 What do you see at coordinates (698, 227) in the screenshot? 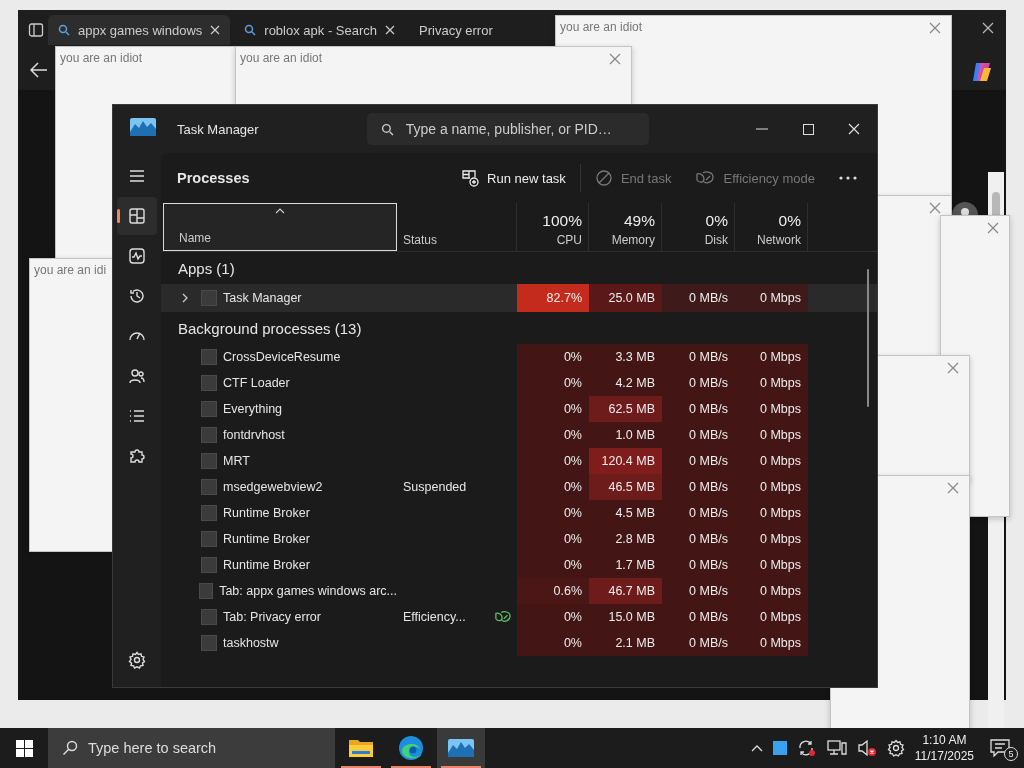
I see `column-header: 0% Disk` at bounding box center [698, 227].